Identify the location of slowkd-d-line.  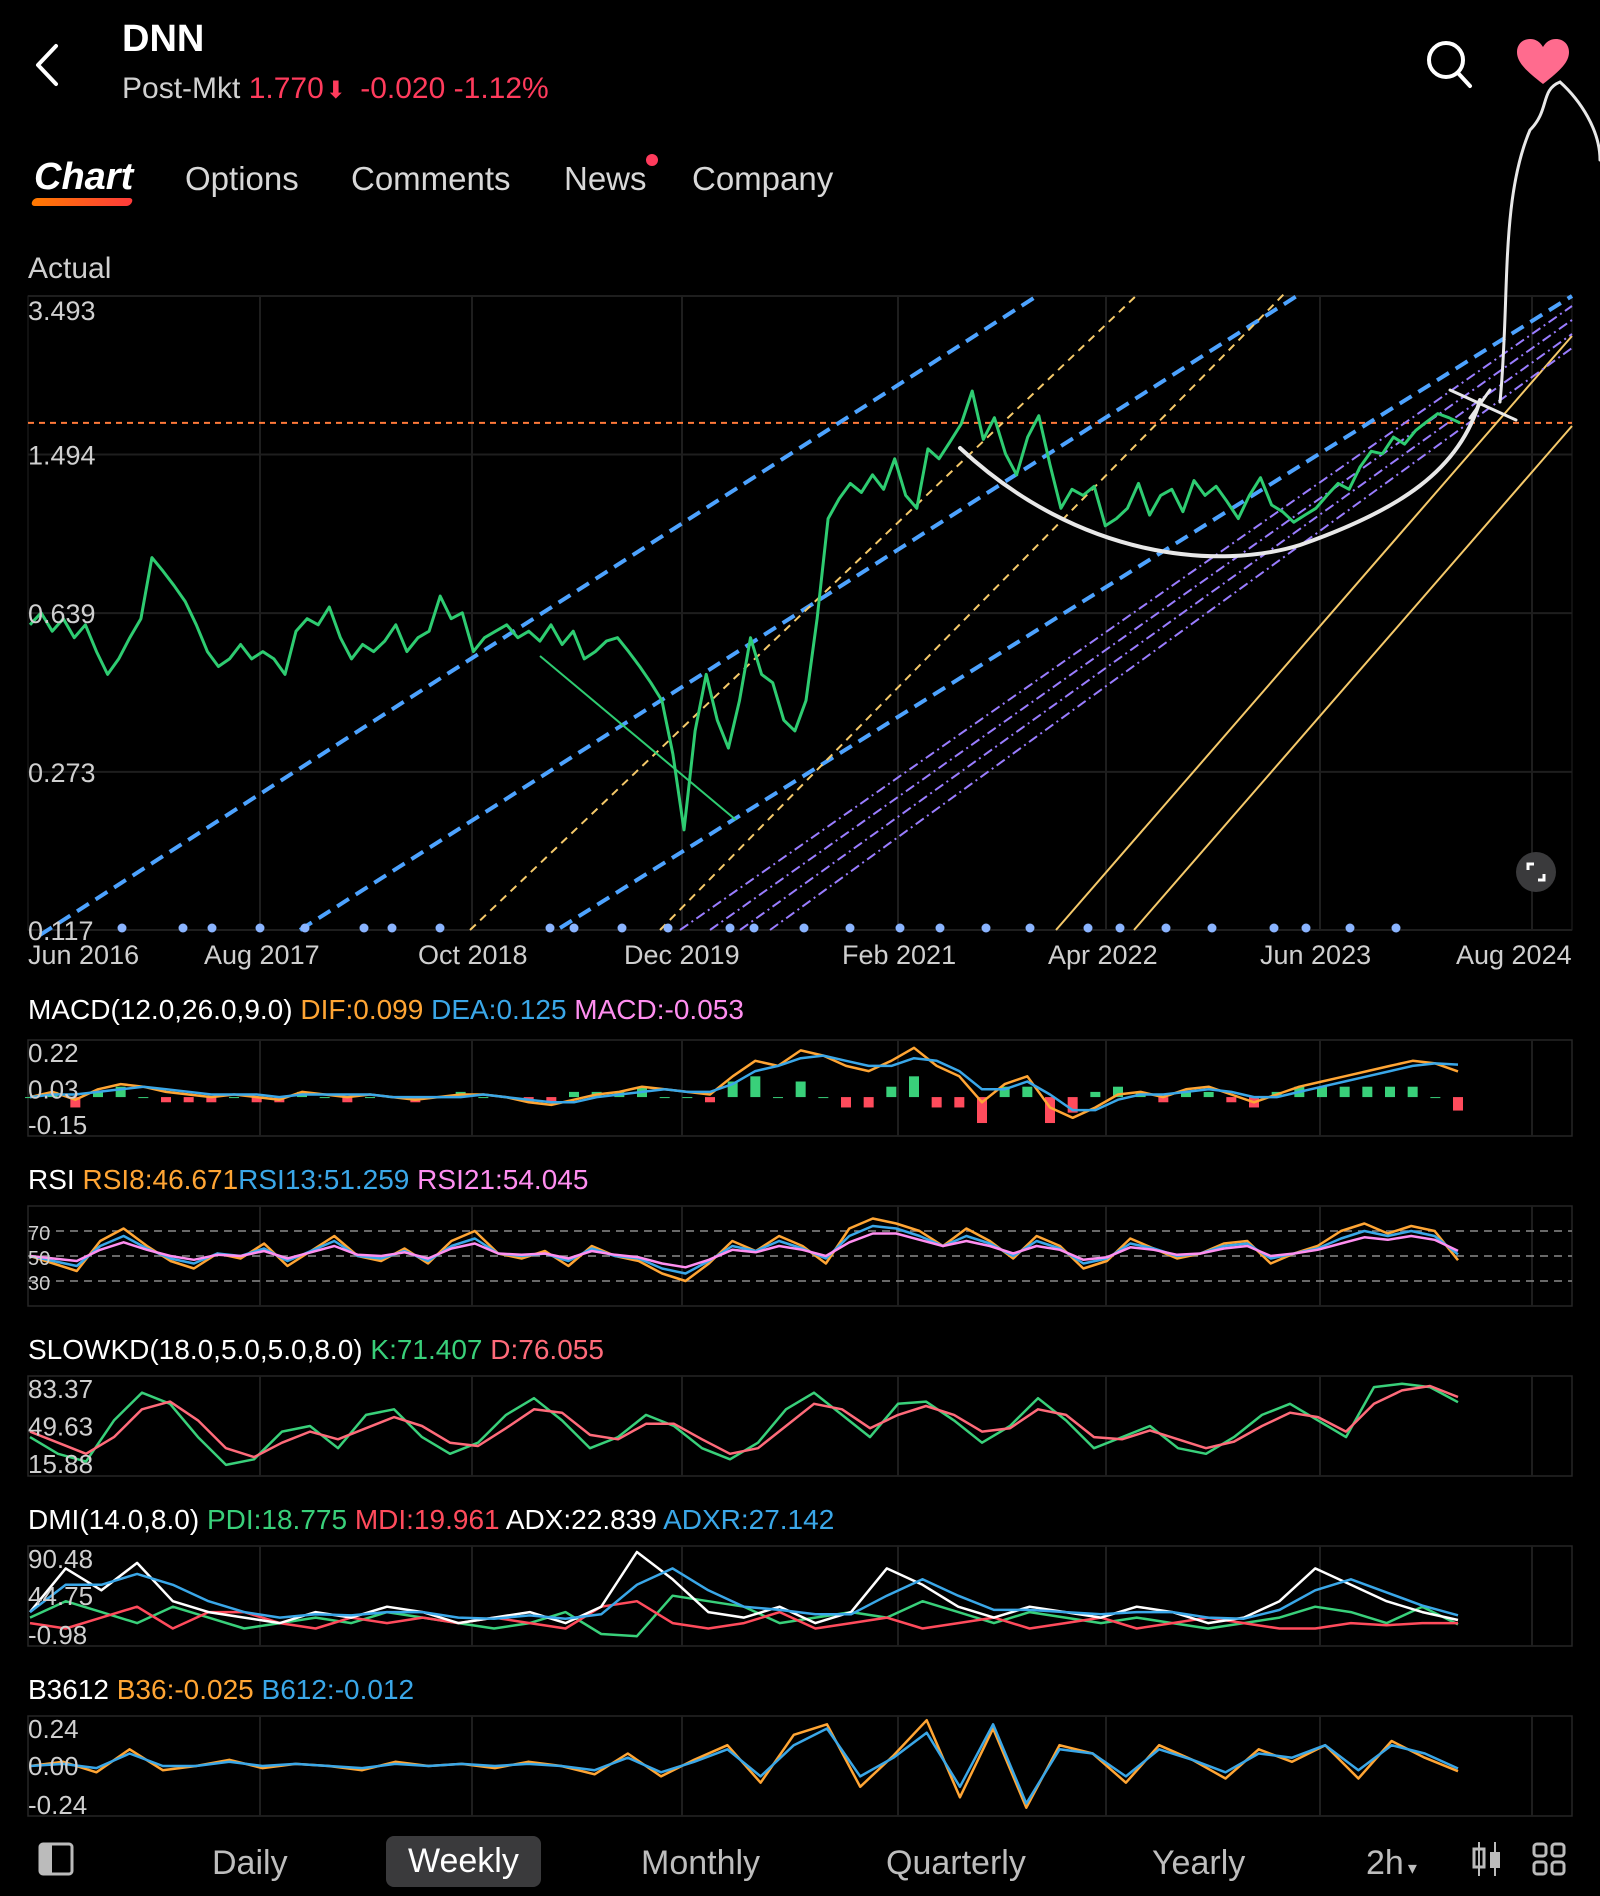
(744, 1421).